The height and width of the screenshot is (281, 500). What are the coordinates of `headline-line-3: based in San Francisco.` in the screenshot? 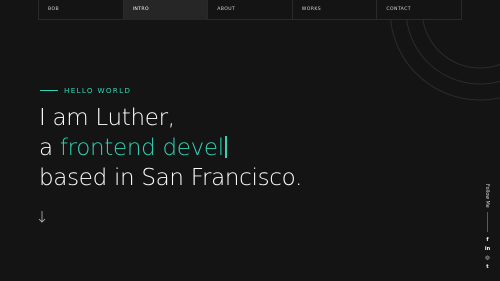 It's located at (171, 178).